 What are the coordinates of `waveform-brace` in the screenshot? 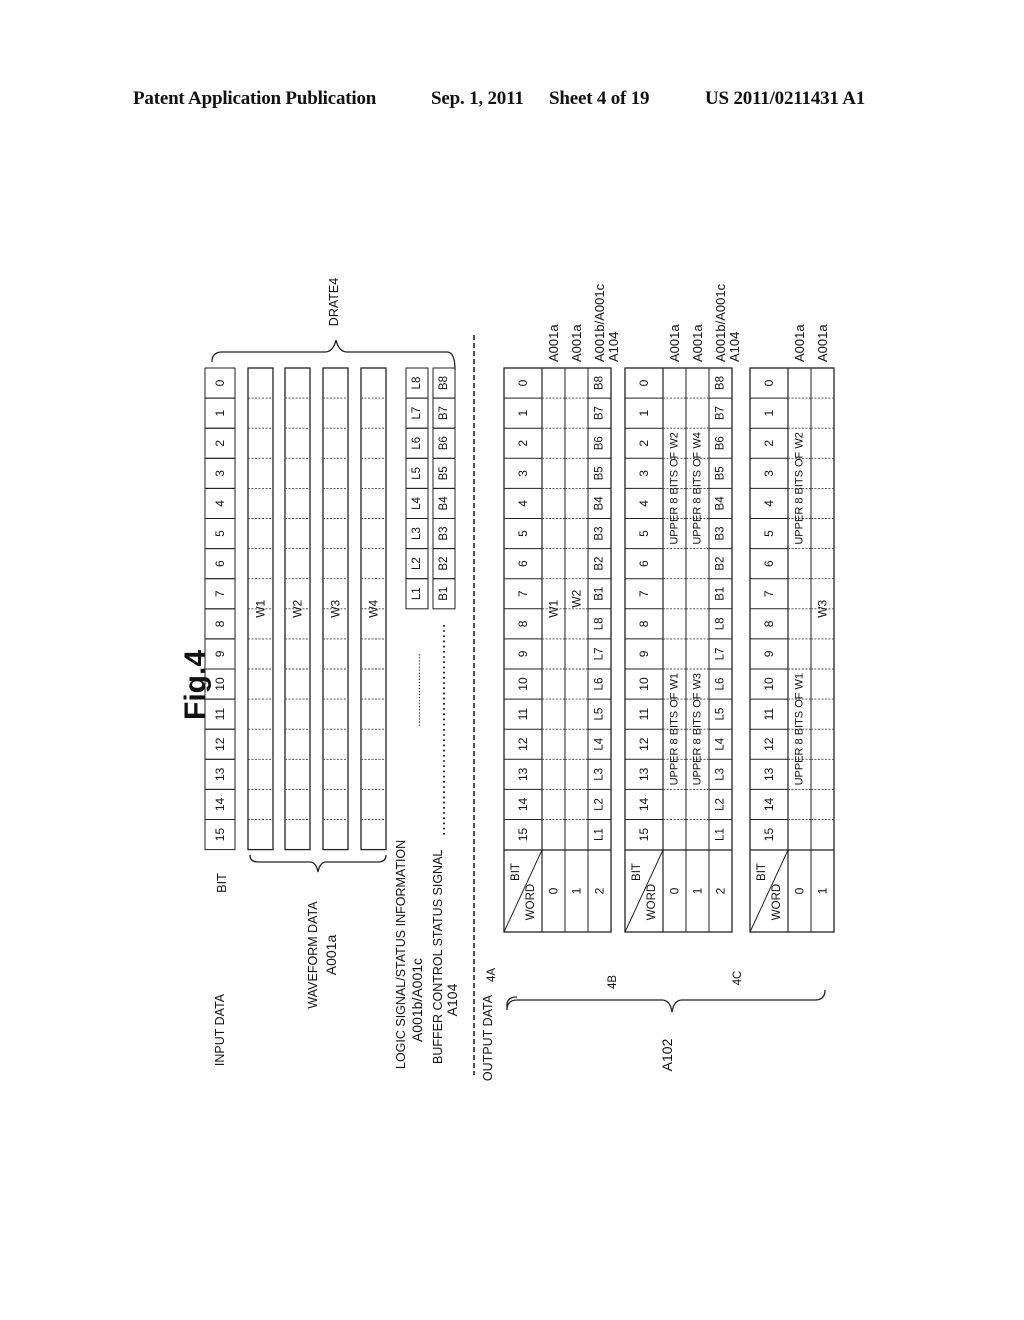 It's located at (318, 863).